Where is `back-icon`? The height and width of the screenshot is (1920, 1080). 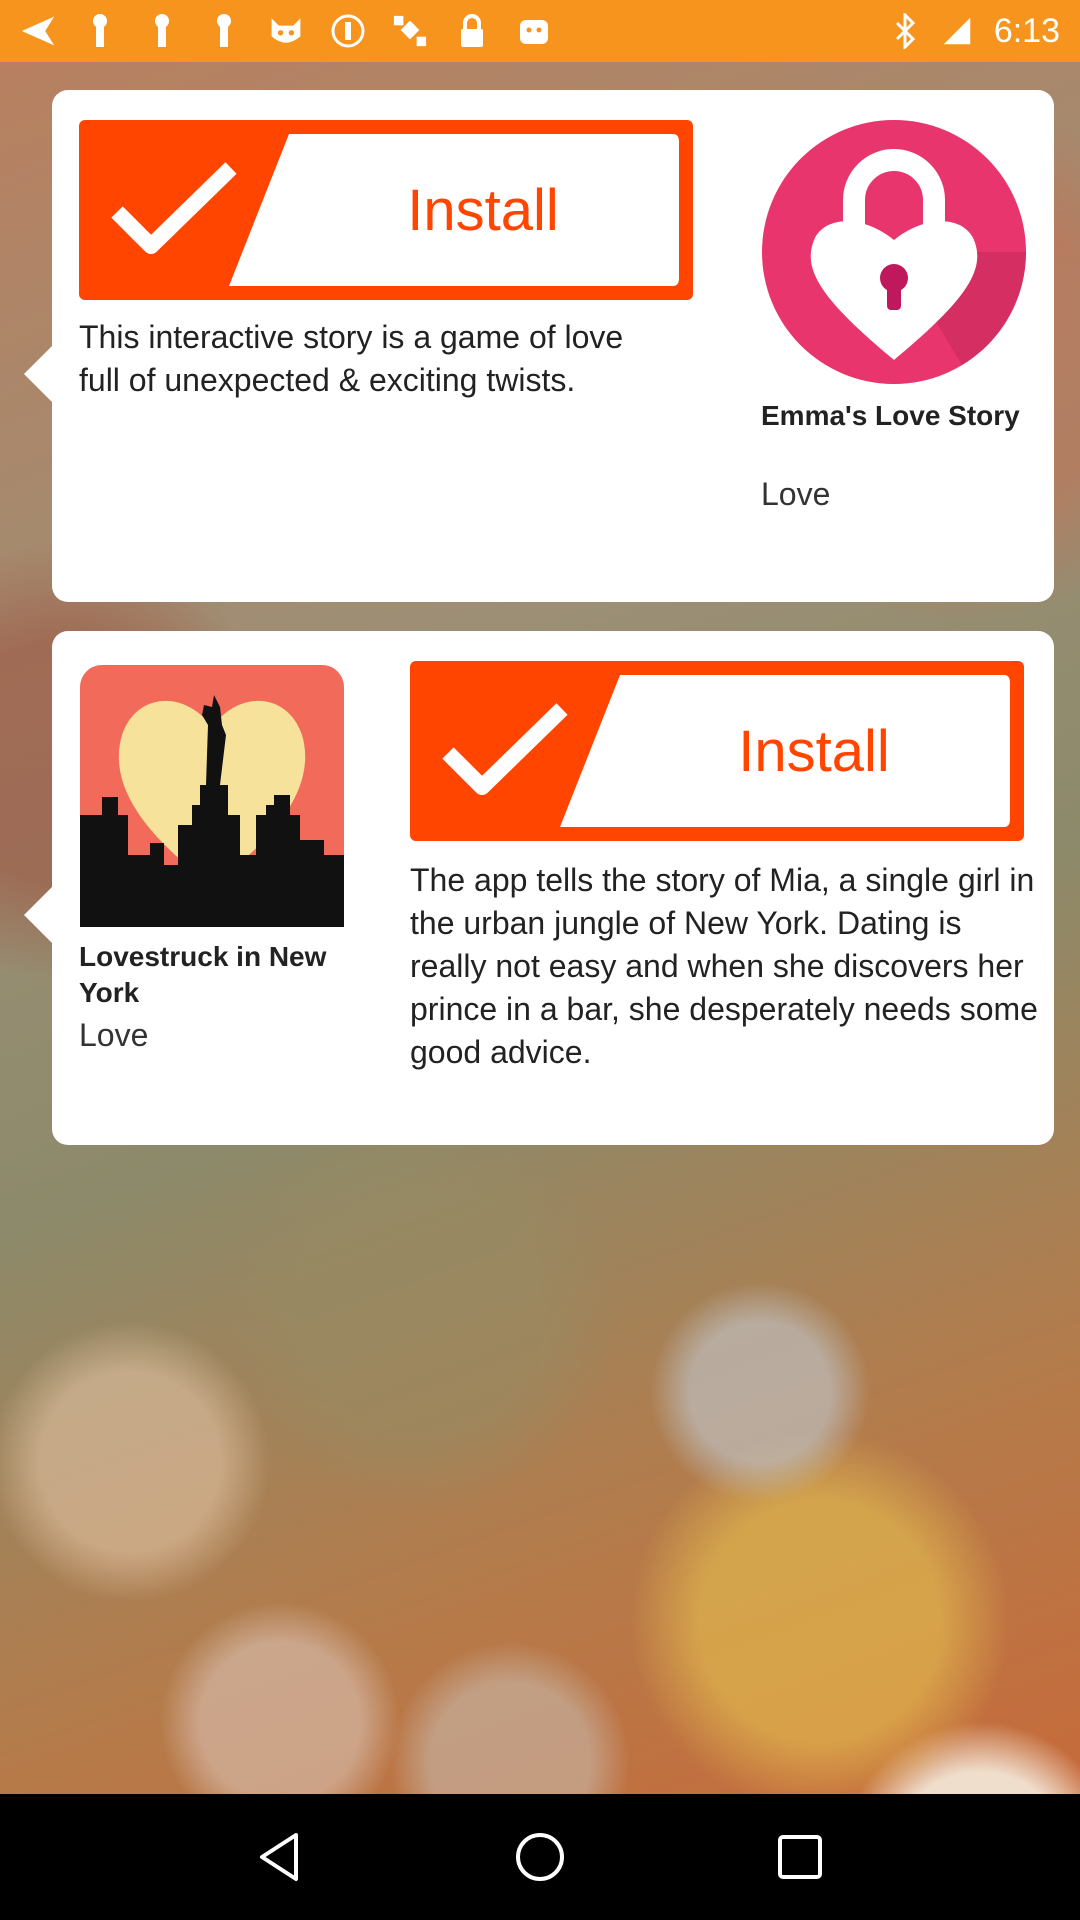
back-icon is located at coordinates (280, 1857).